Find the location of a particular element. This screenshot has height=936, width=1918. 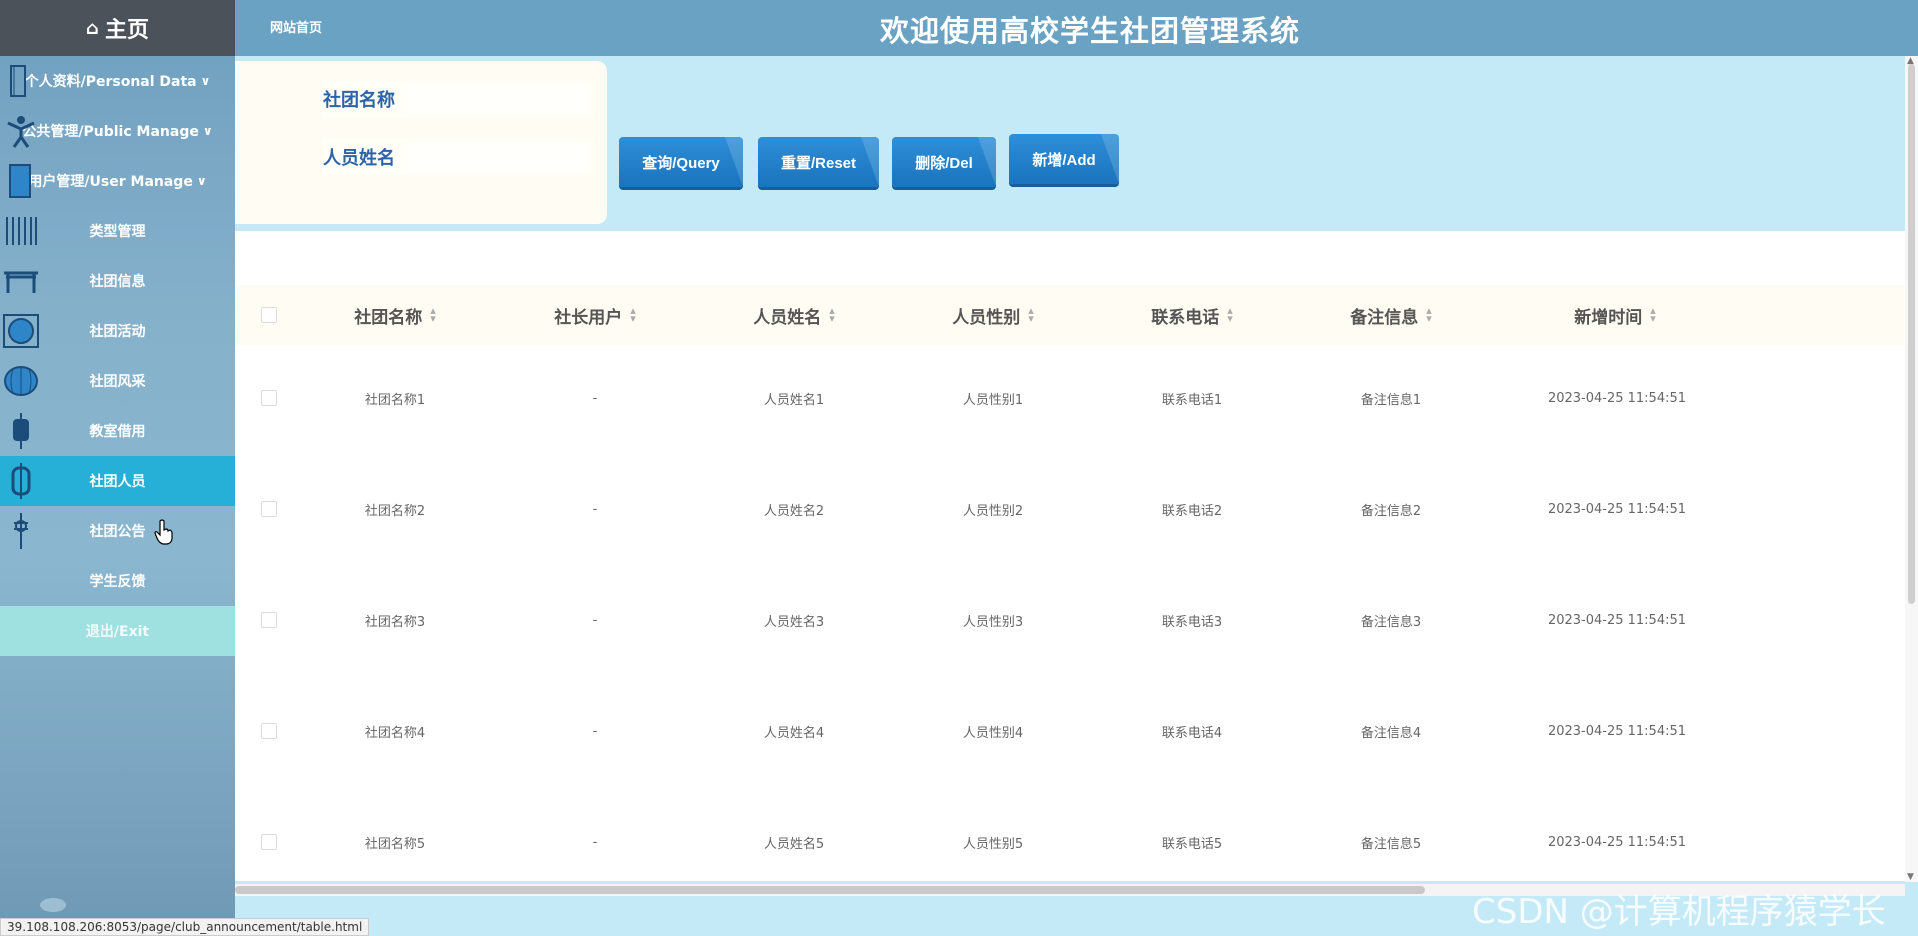

page-title: 欢迎使用高校学生社团管理系统 is located at coordinates (1089, 31).